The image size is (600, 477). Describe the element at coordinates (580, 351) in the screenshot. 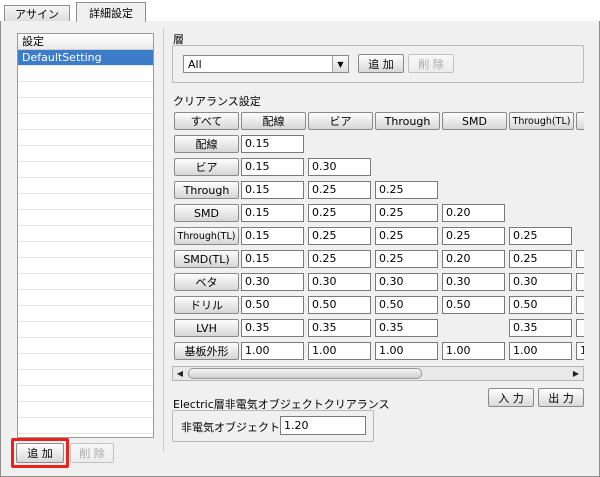

I see `clearance-cell: 1` at that location.